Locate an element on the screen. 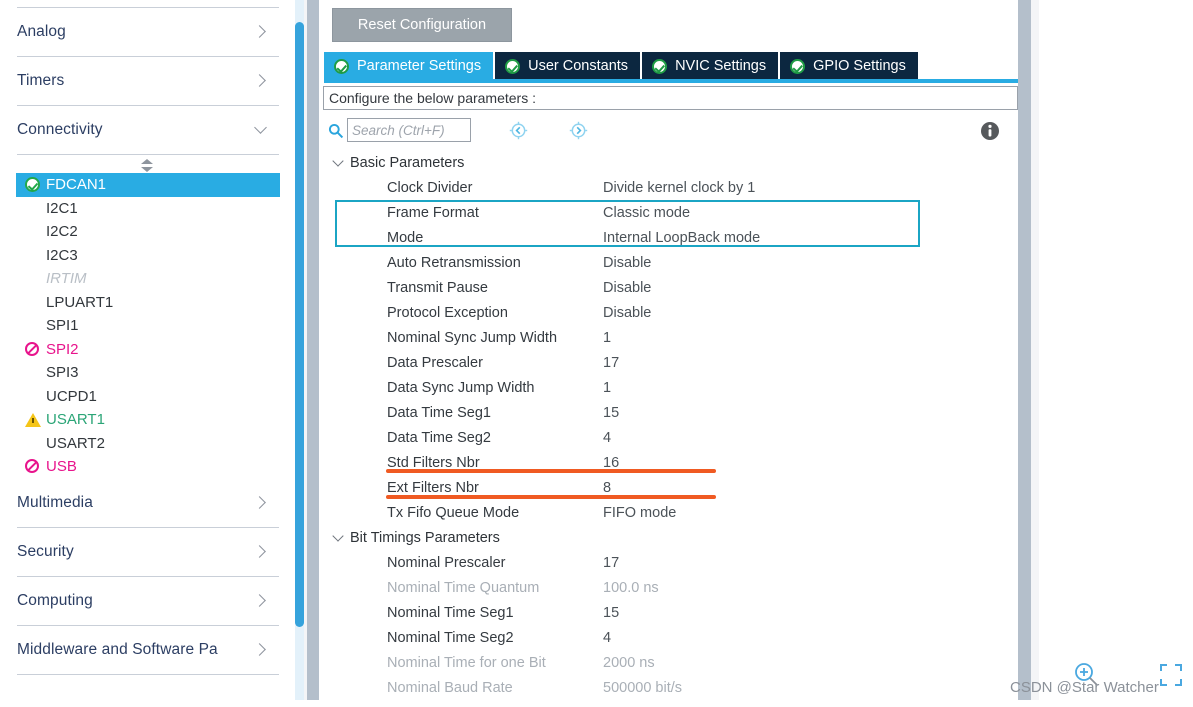 The width and height of the screenshot is (1193, 707). nav-previous-icon is located at coordinates (518, 130).